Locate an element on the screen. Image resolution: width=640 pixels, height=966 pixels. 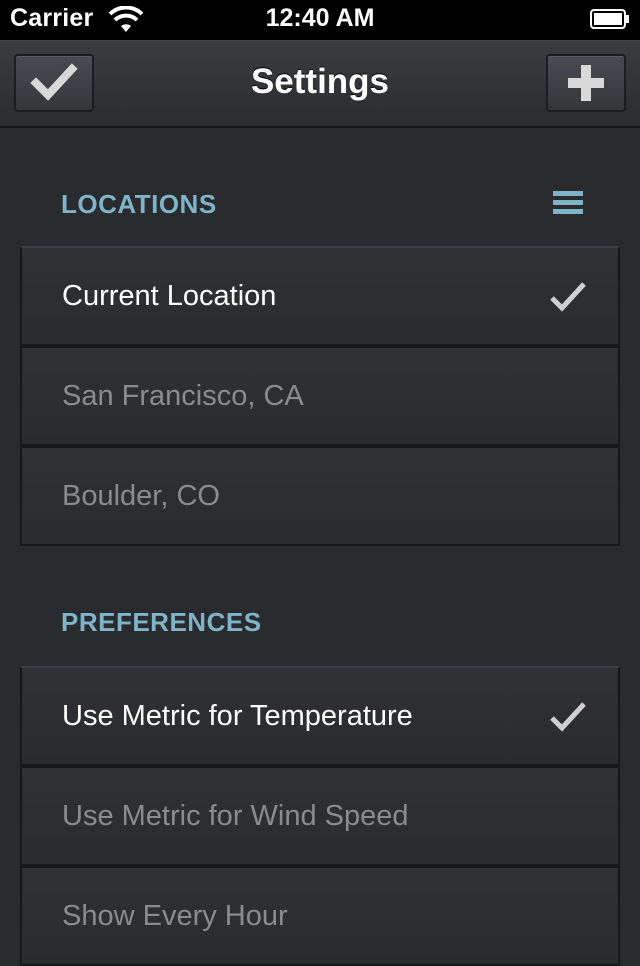
preference-item-show-every-hour: Show Every Hour is located at coordinates (320, 916).